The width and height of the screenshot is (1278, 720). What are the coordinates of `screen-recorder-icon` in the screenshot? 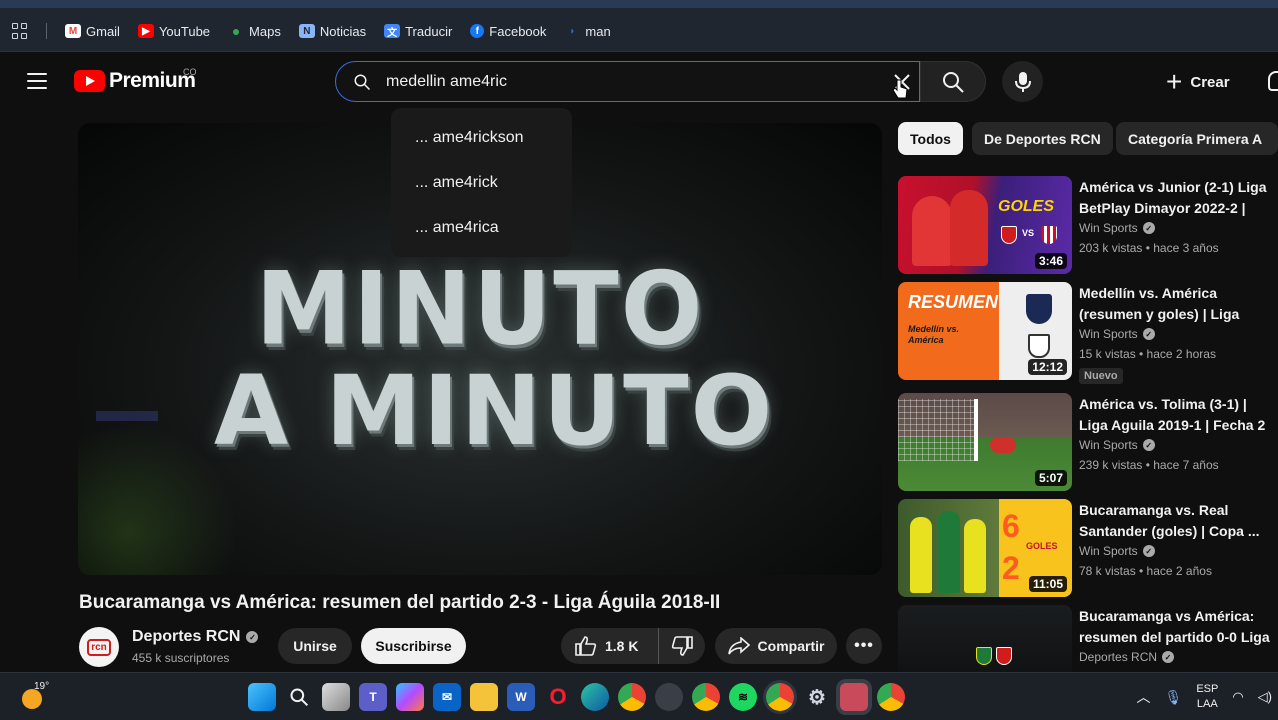 It's located at (854, 697).